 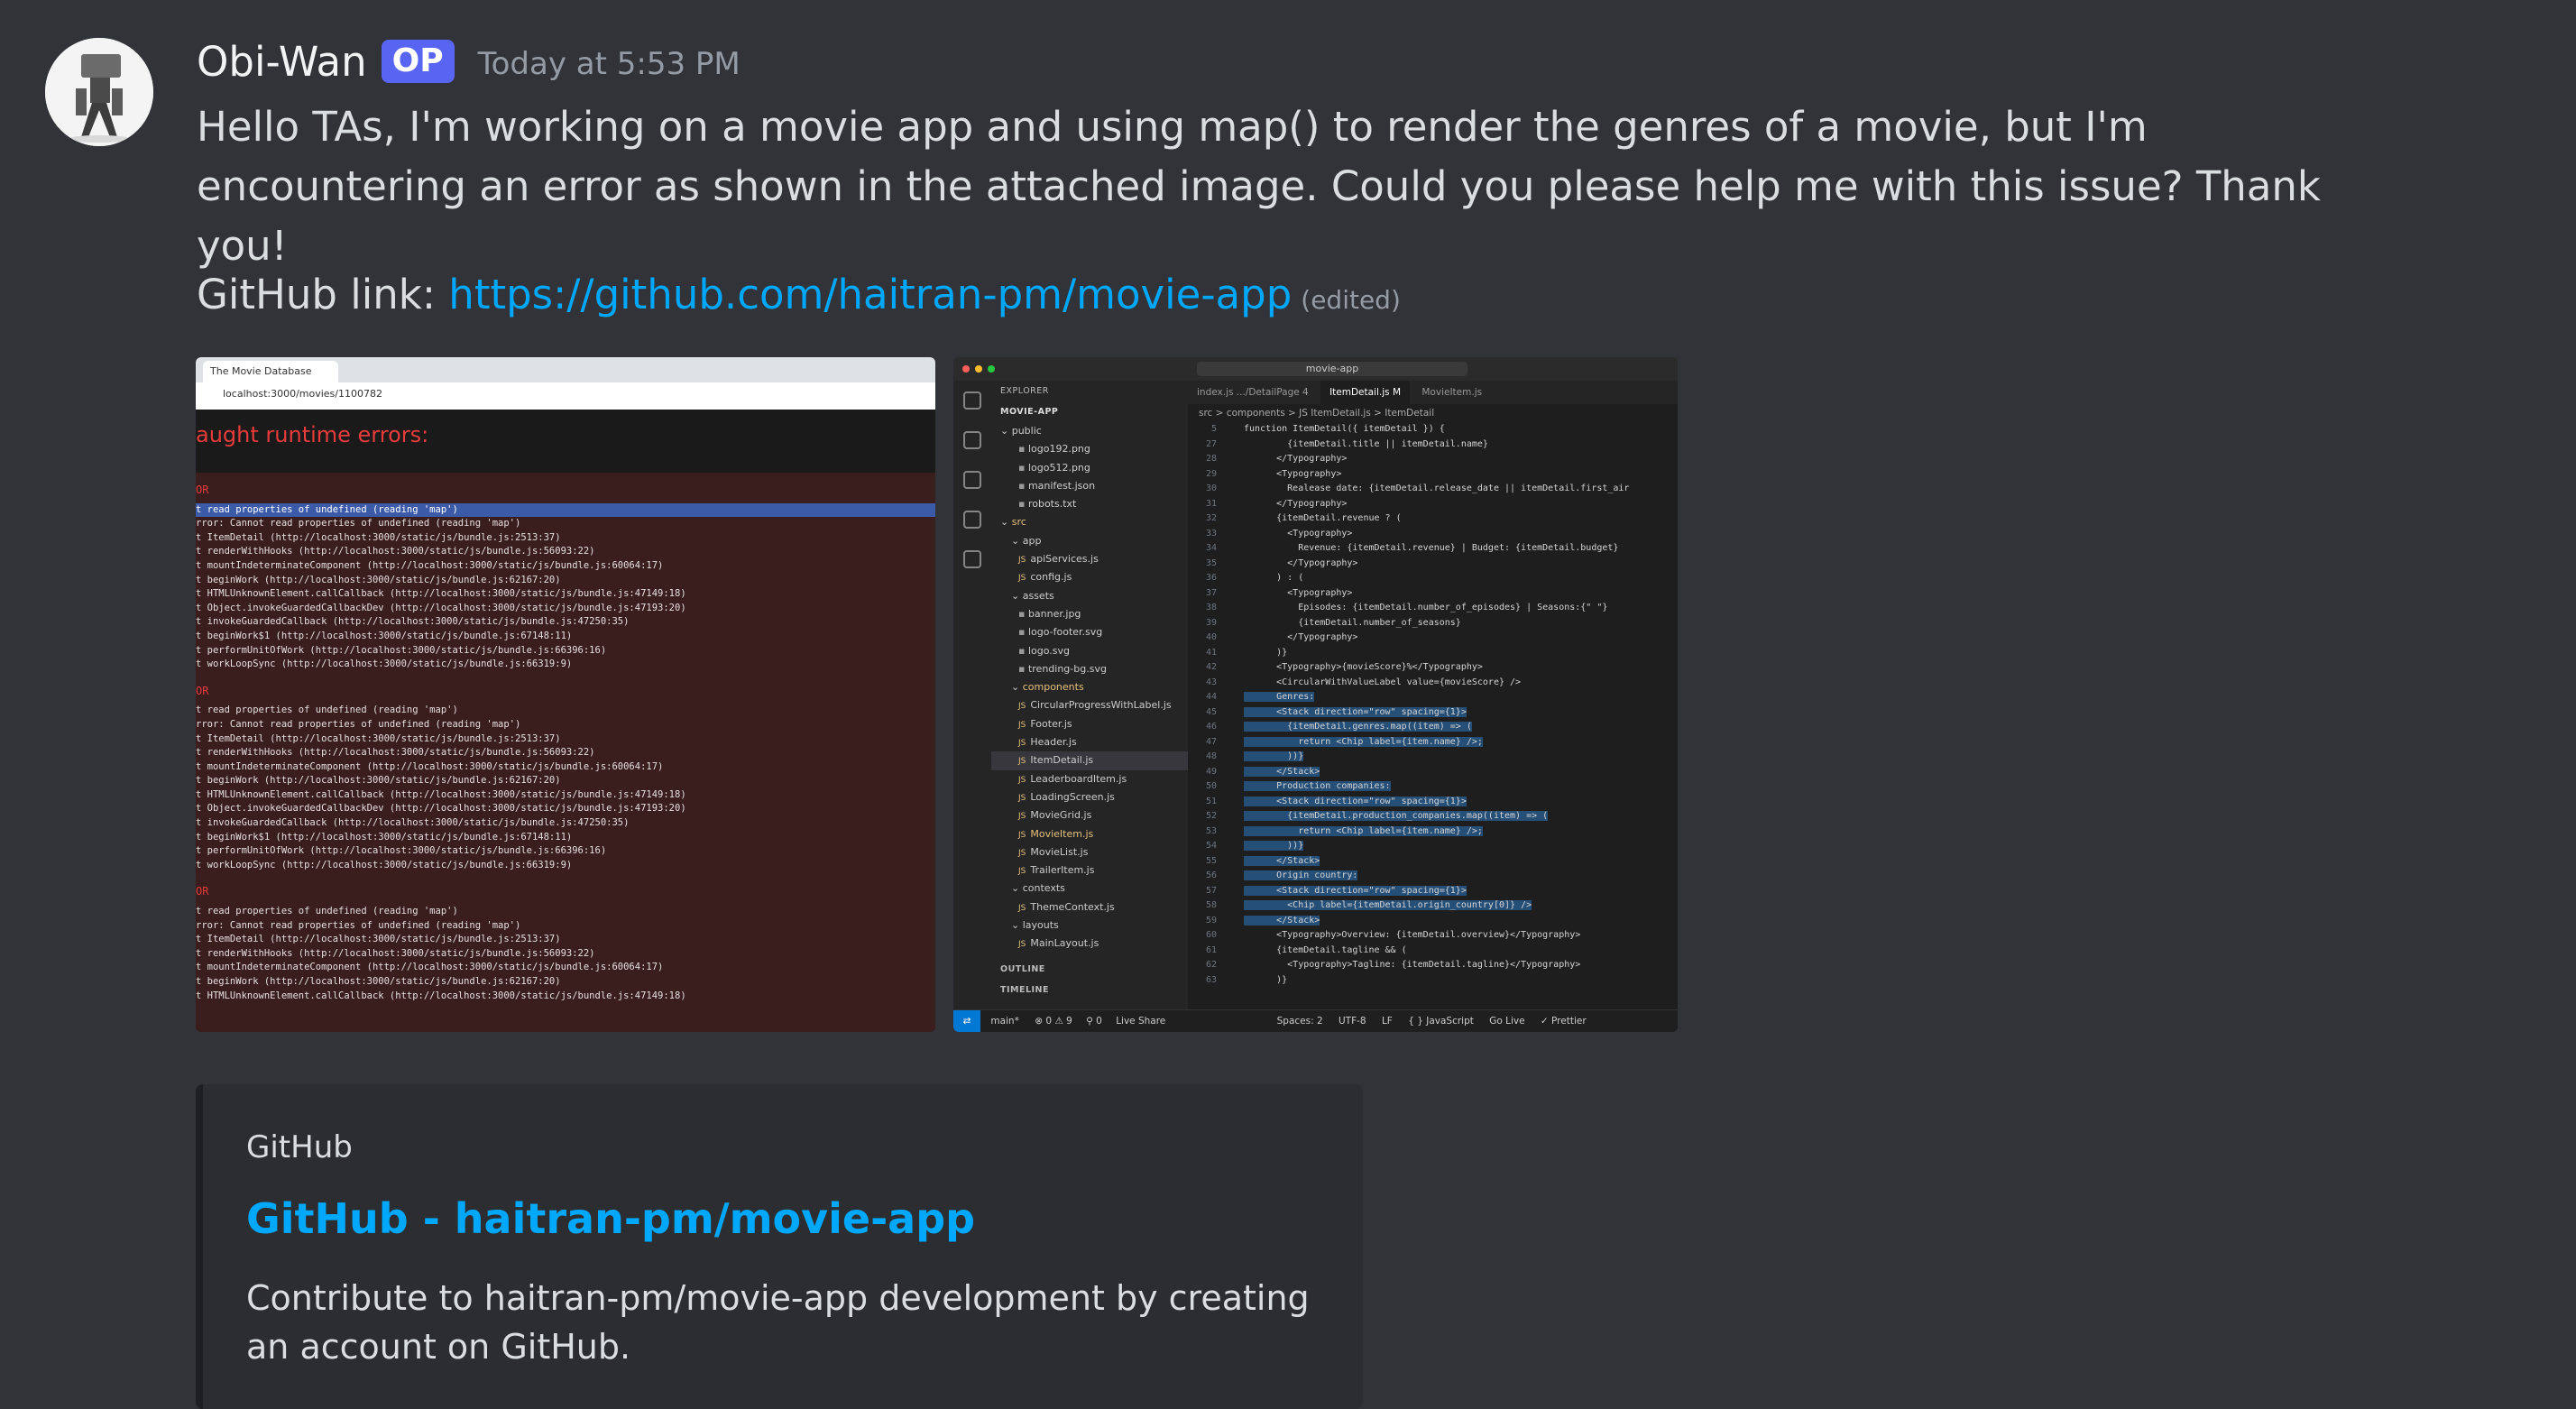 I want to click on file-tree-item: ⌄ contexts, so click(x=1089, y=888).